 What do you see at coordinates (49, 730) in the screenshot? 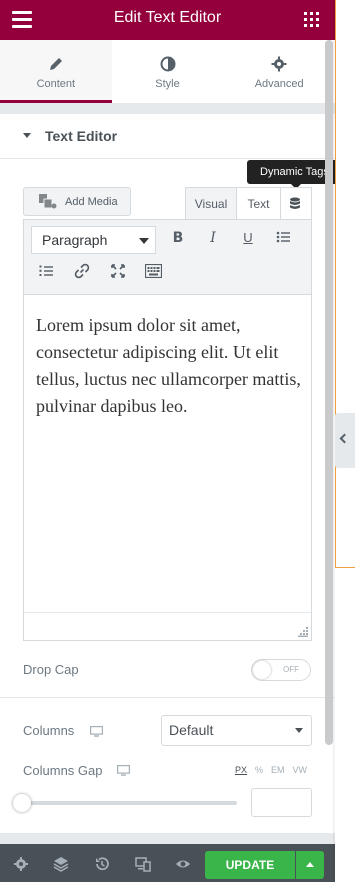
I see `columns-label: Columns` at bounding box center [49, 730].